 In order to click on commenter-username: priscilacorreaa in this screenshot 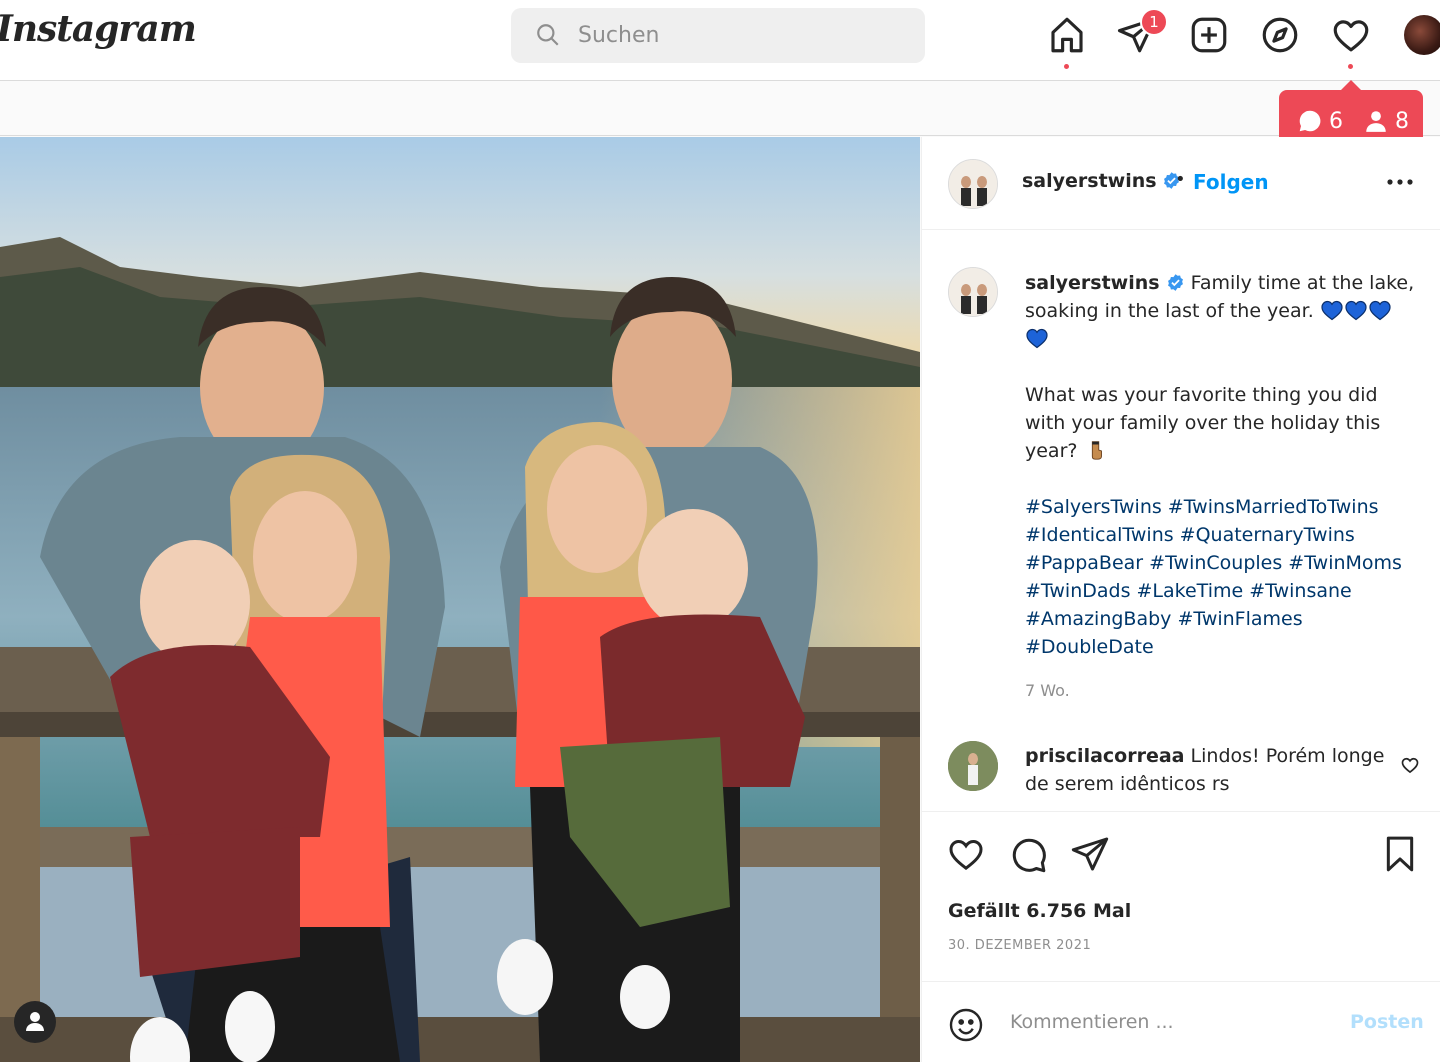, I will do `click(1105, 756)`.